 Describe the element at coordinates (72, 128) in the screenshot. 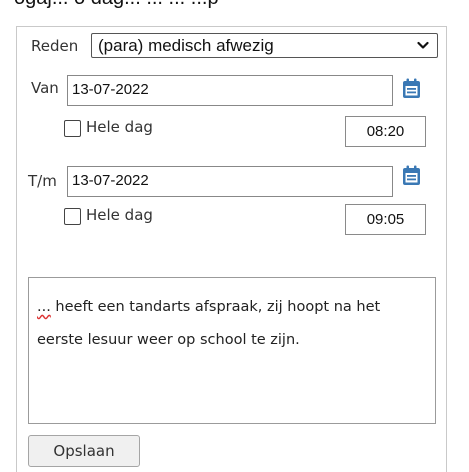

I see `from-whole-day-checkbox` at that location.